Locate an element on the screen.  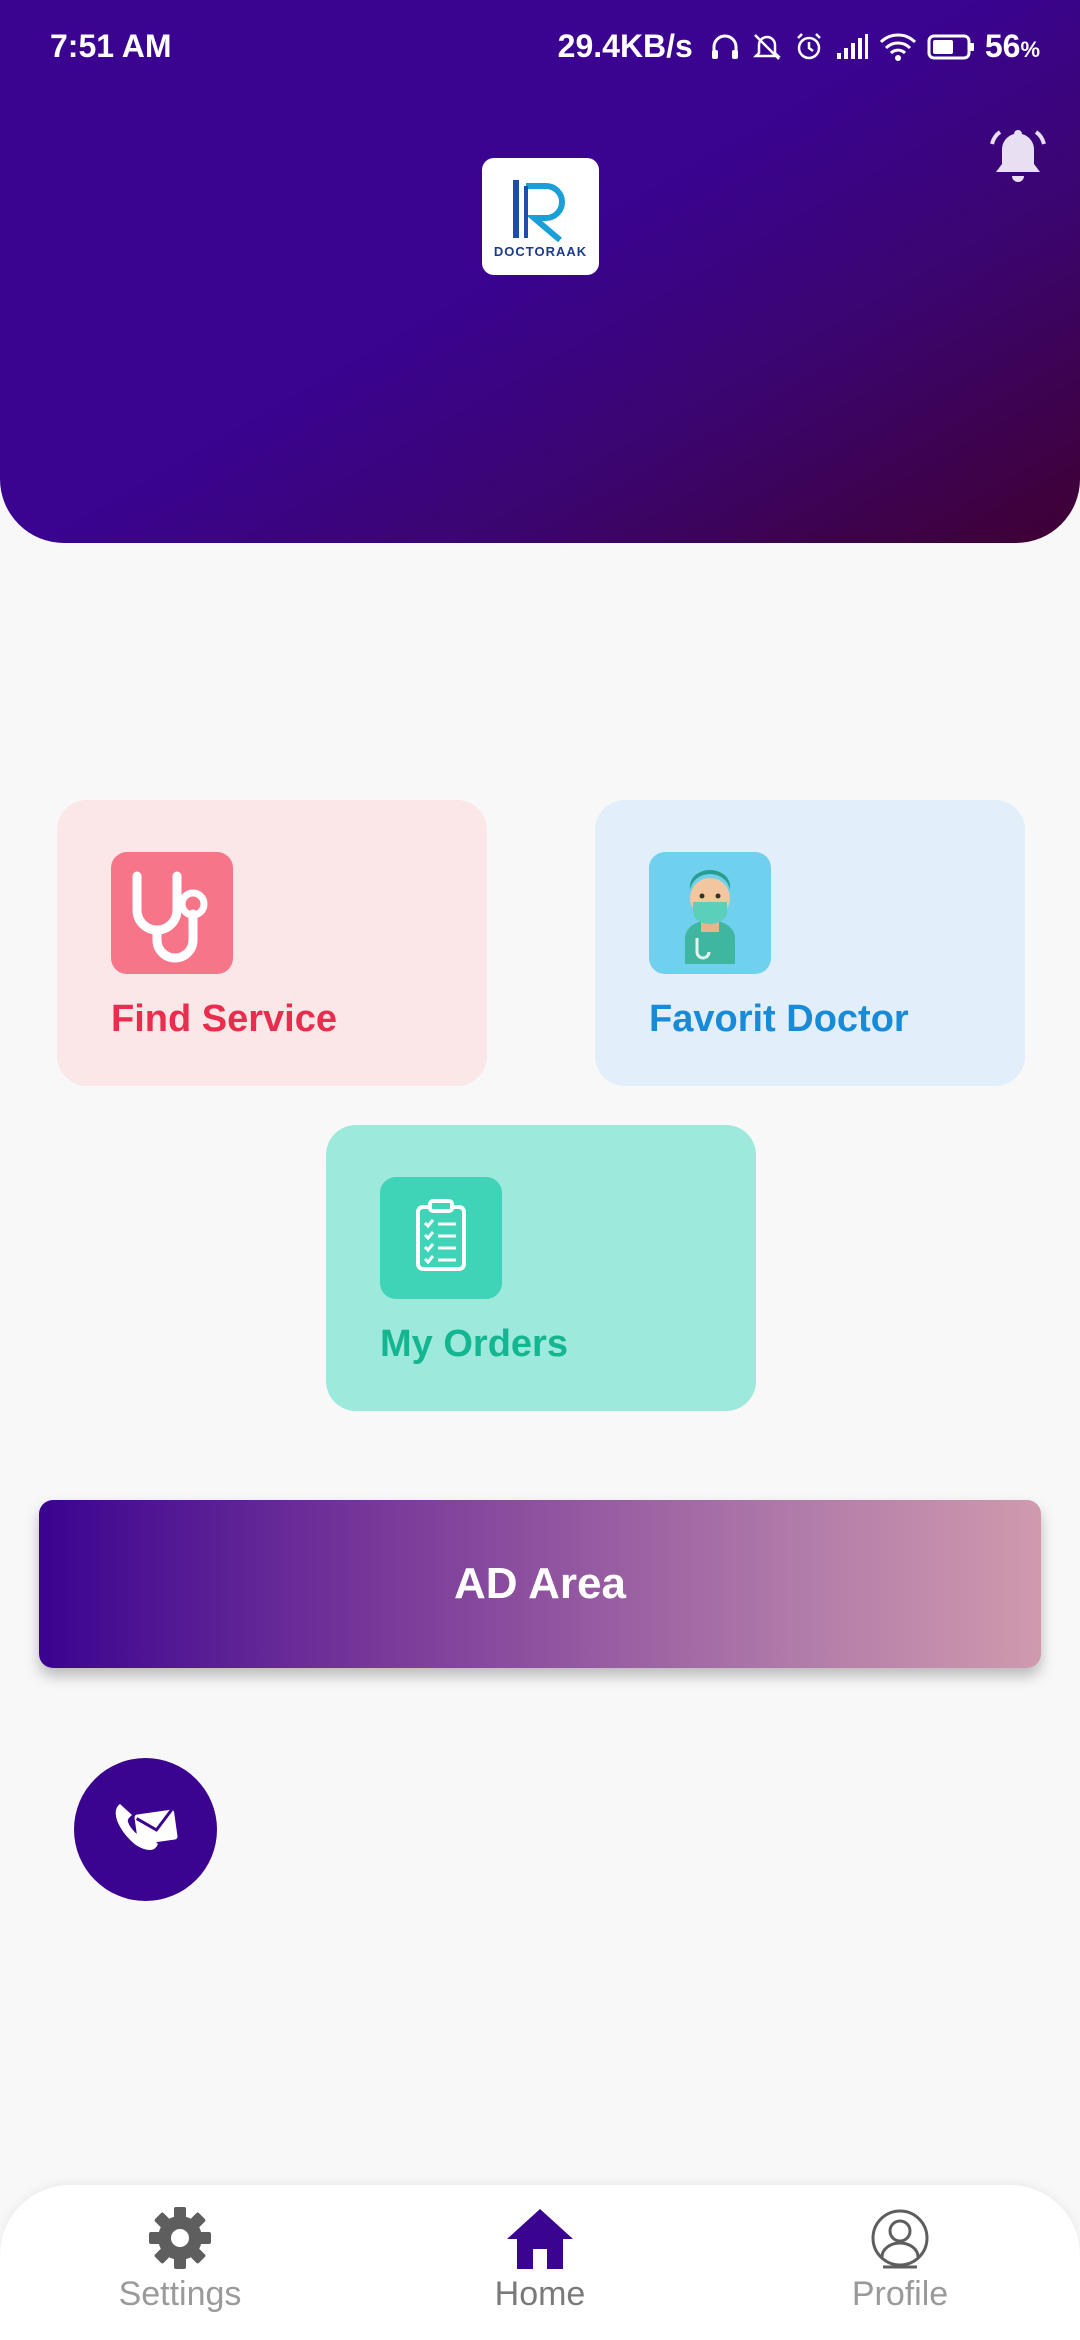
home-icon is located at coordinates (540, 2239).